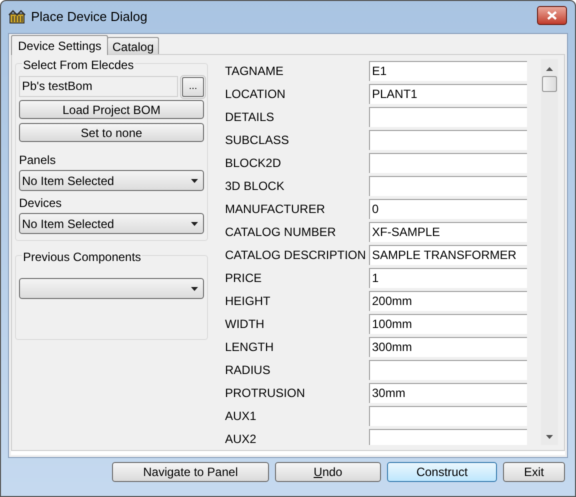  I want to click on dialog-button: Undo, so click(328, 472).